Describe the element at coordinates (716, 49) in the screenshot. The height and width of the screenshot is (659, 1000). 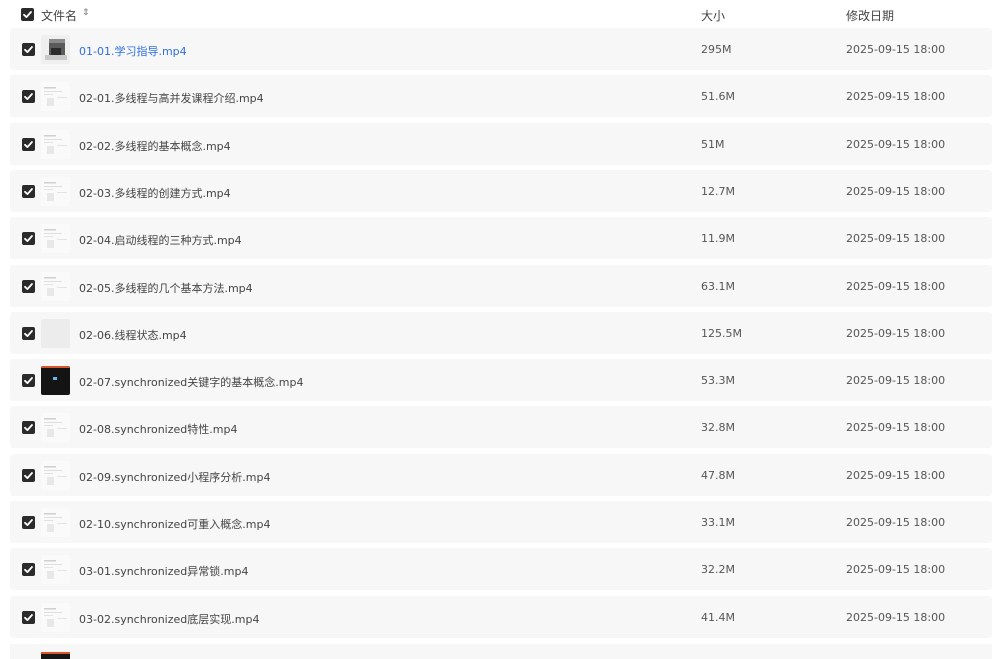
I see `file-size: 295M` at that location.